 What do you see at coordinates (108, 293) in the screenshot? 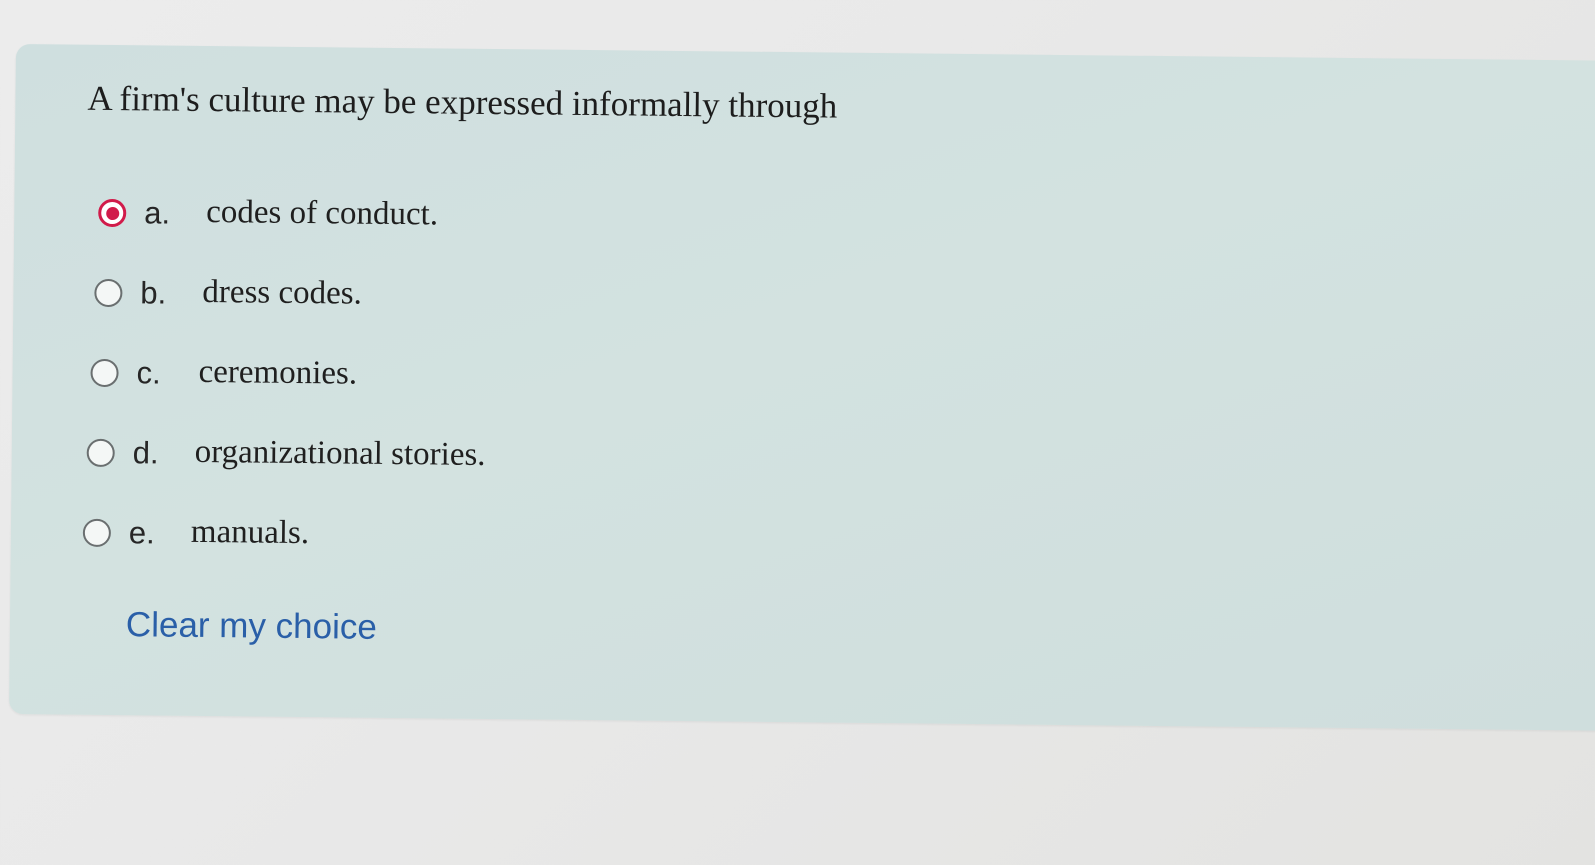
I see `radio-option-b` at bounding box center [108, 293].